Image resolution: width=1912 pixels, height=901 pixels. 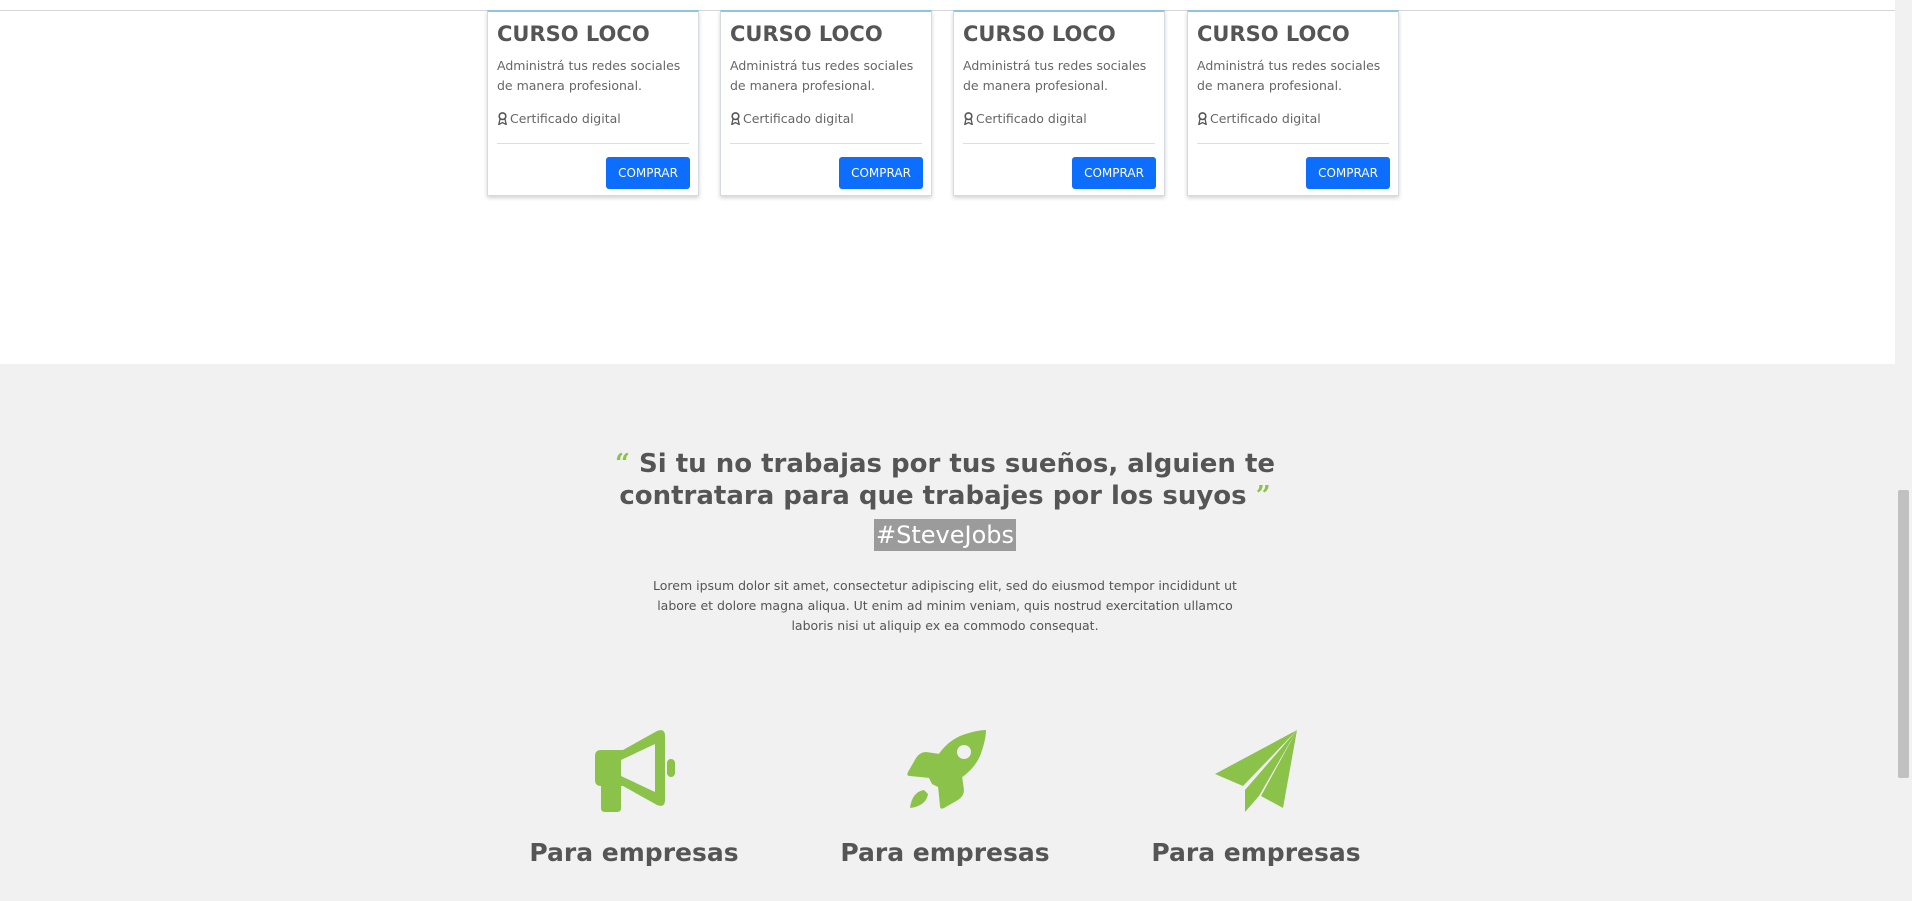 I want to click on paper-plane-icon, so click(x=1256, y=771).